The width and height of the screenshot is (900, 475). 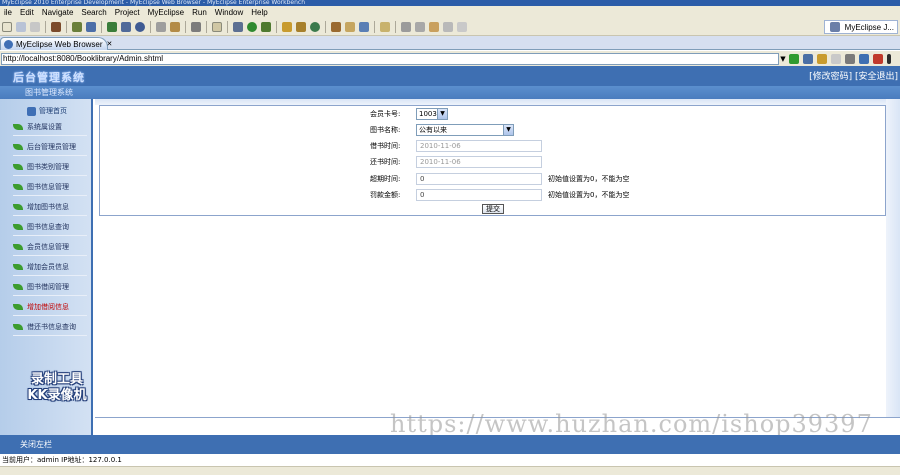 What do you see at coordinates (794, 58) in the screenshot?
I see `go-icon` at bounding box center [794, 58].